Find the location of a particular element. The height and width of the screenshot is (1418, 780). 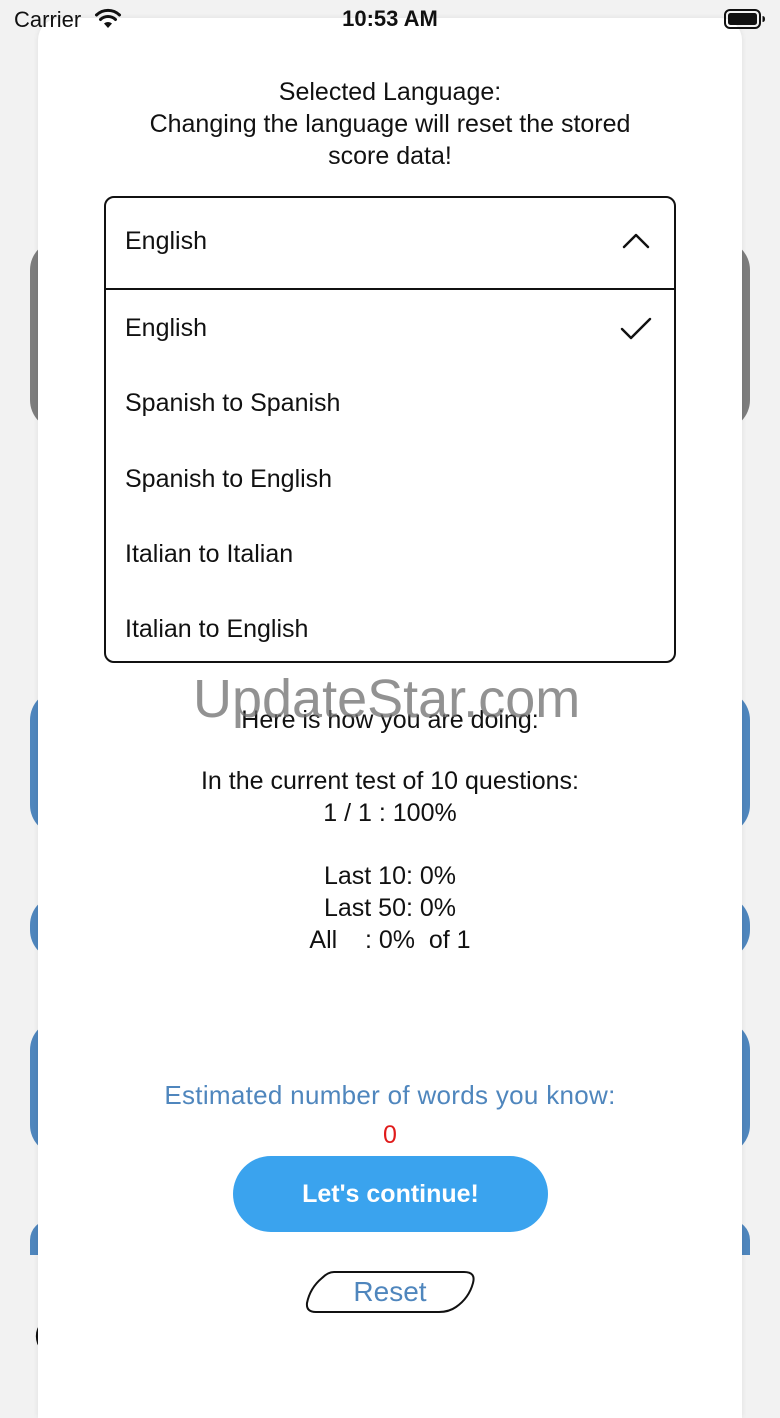

history-stats: Last 10: 0% Last 50: 0% All : 0% of 1 is located at coordinates (390, 908).